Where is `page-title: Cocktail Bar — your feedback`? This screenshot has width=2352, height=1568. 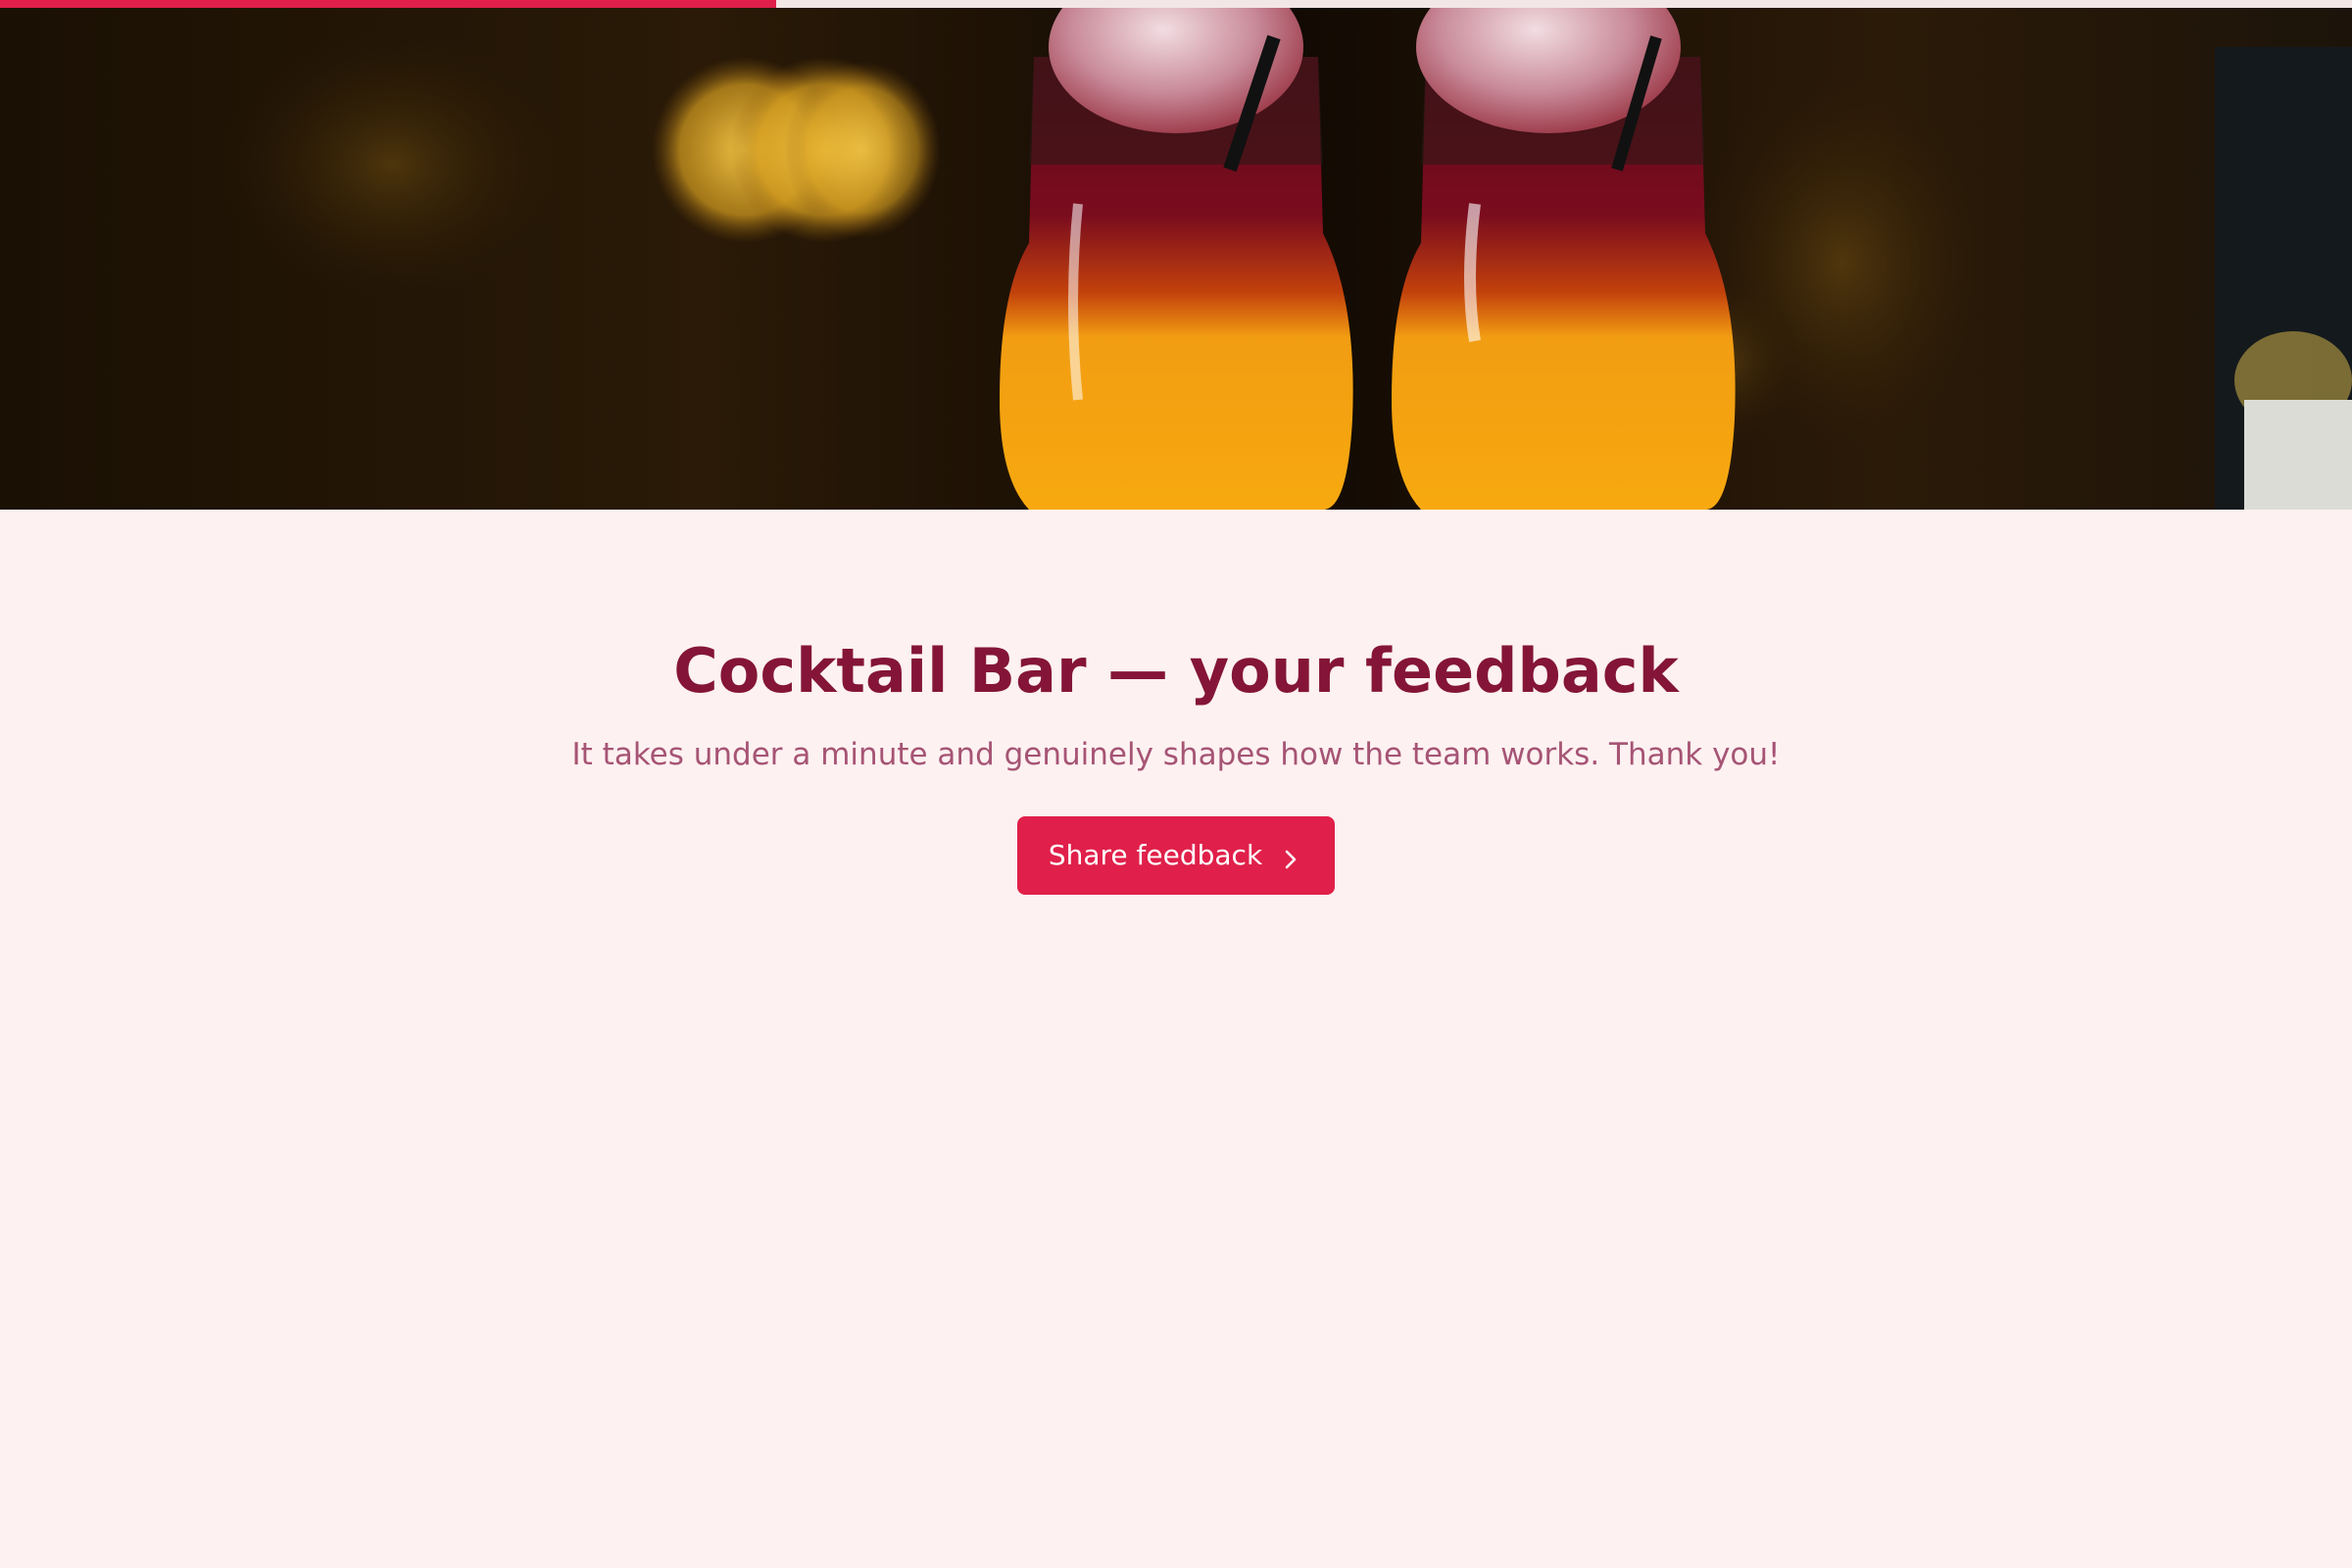 page-title: Cocktail Bar — your feedback is located at coordinates (1176, 671).